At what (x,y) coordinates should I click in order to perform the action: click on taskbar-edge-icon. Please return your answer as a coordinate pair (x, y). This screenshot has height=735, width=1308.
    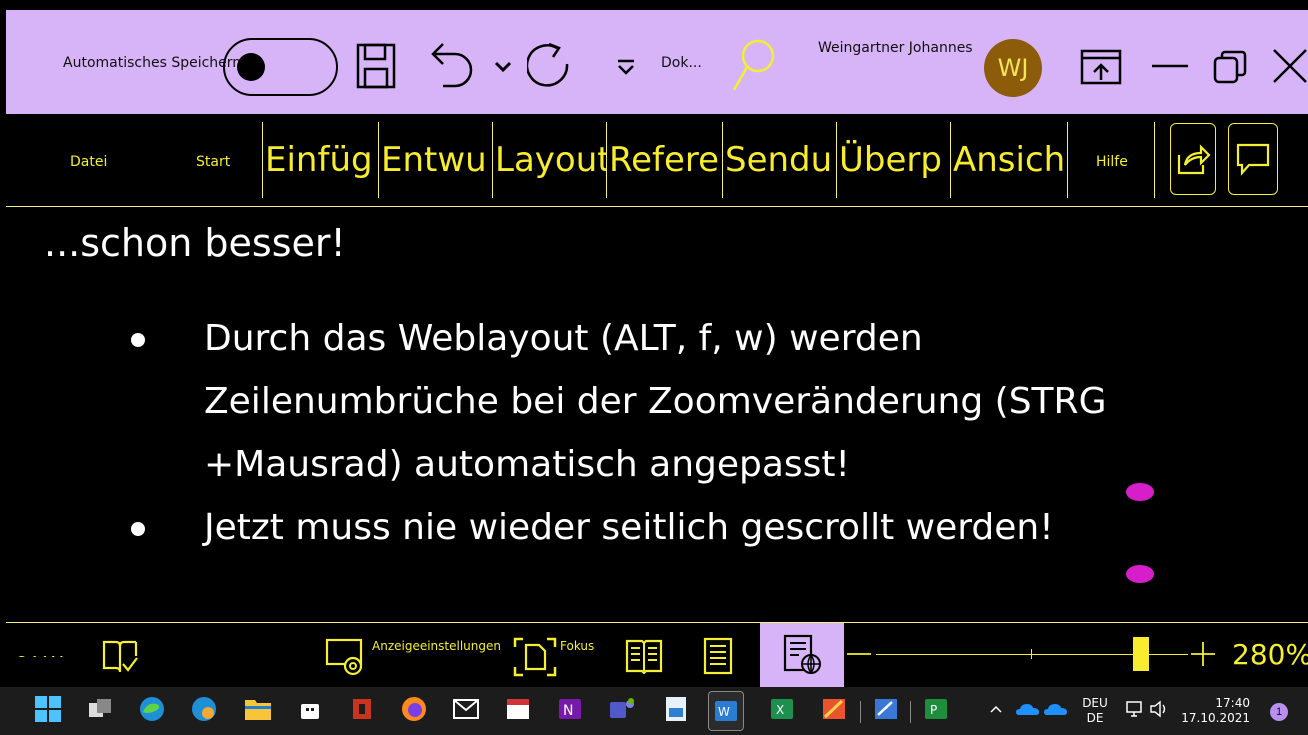
    Looking at the image, I should click on (152, 709).